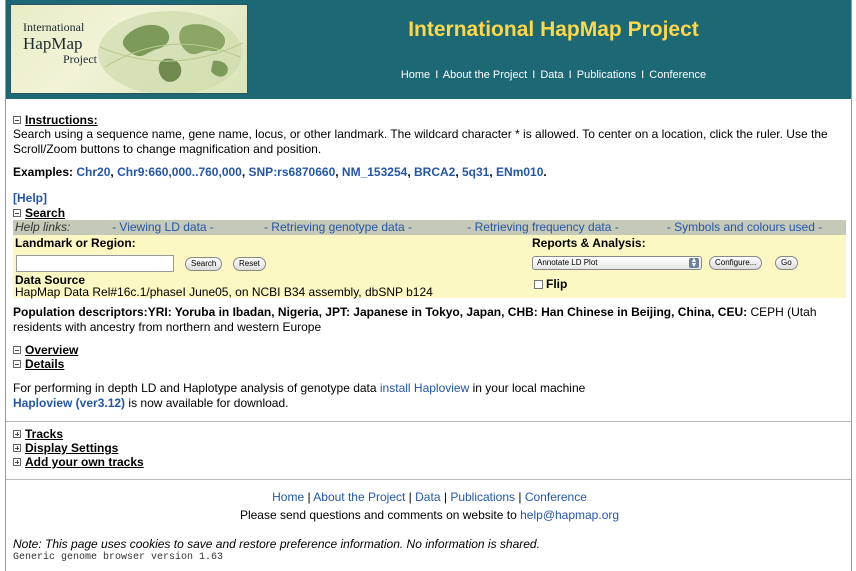 This screenshot has height=571, width=856. Describe the element at coordinates (527, 388) in the screenshot. I see `haploview-text-2: in your local machine` at that location.